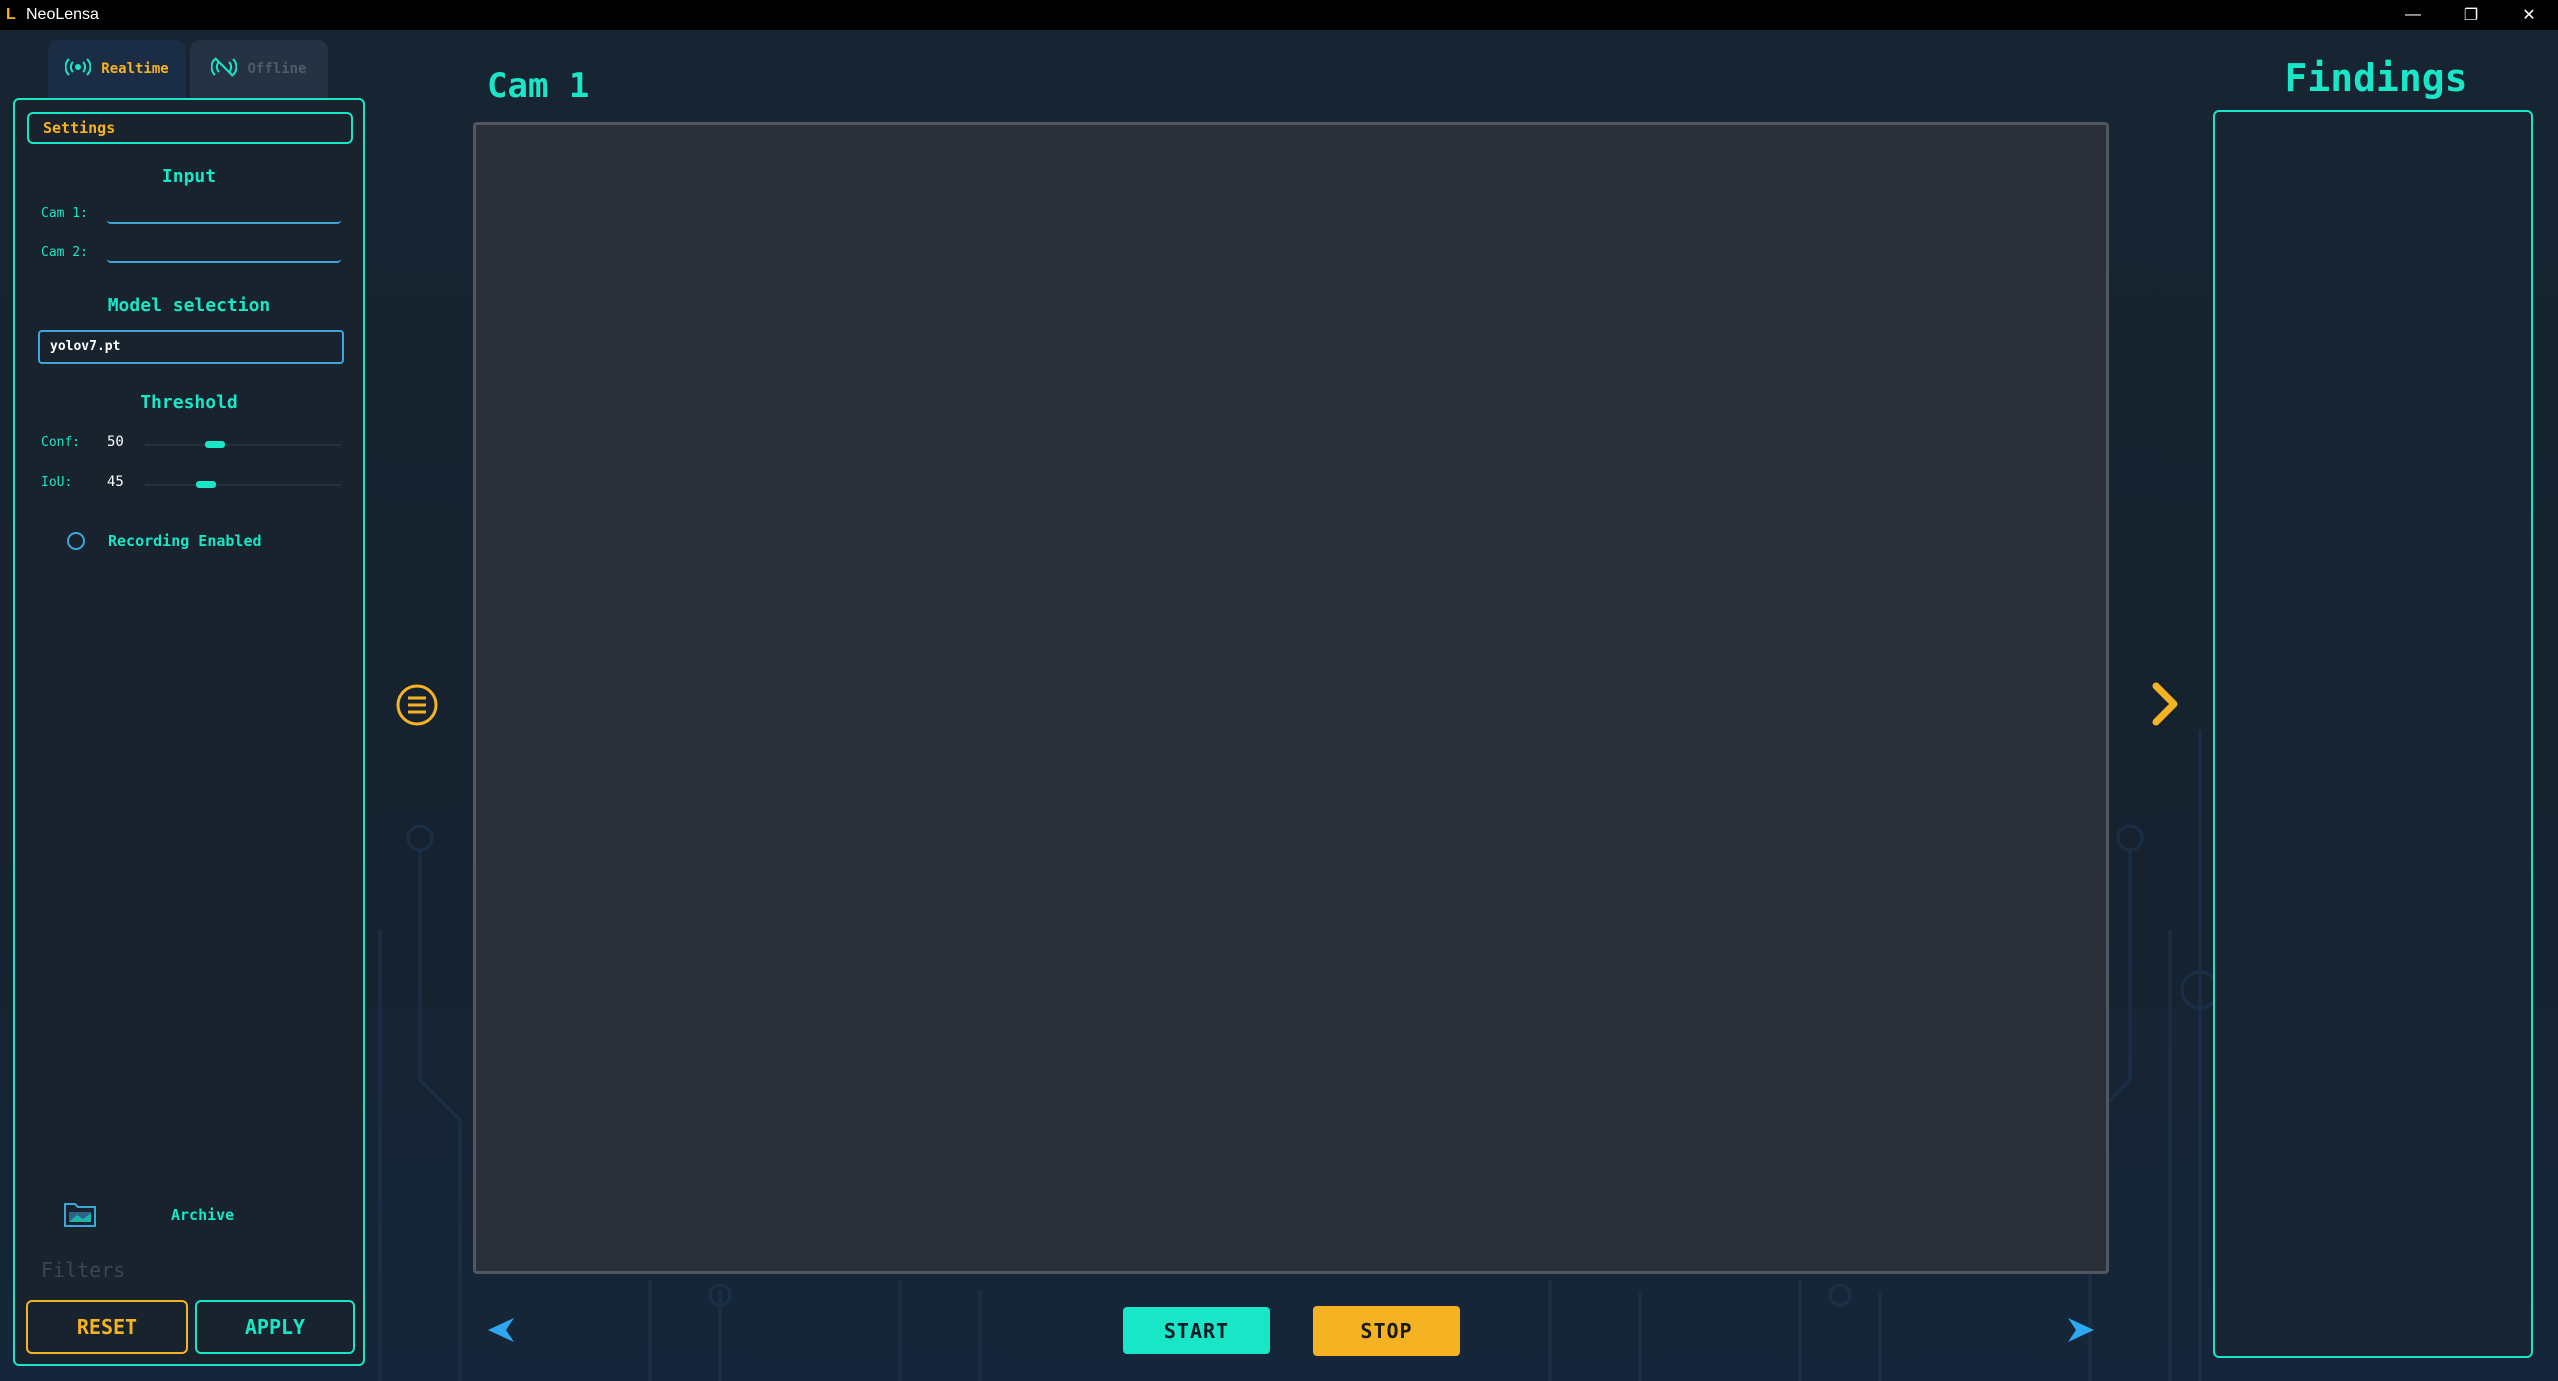 This screenshot has height=1381, width=2558. I want to click on cam1-label: Cam 1:, so click(64, 213).